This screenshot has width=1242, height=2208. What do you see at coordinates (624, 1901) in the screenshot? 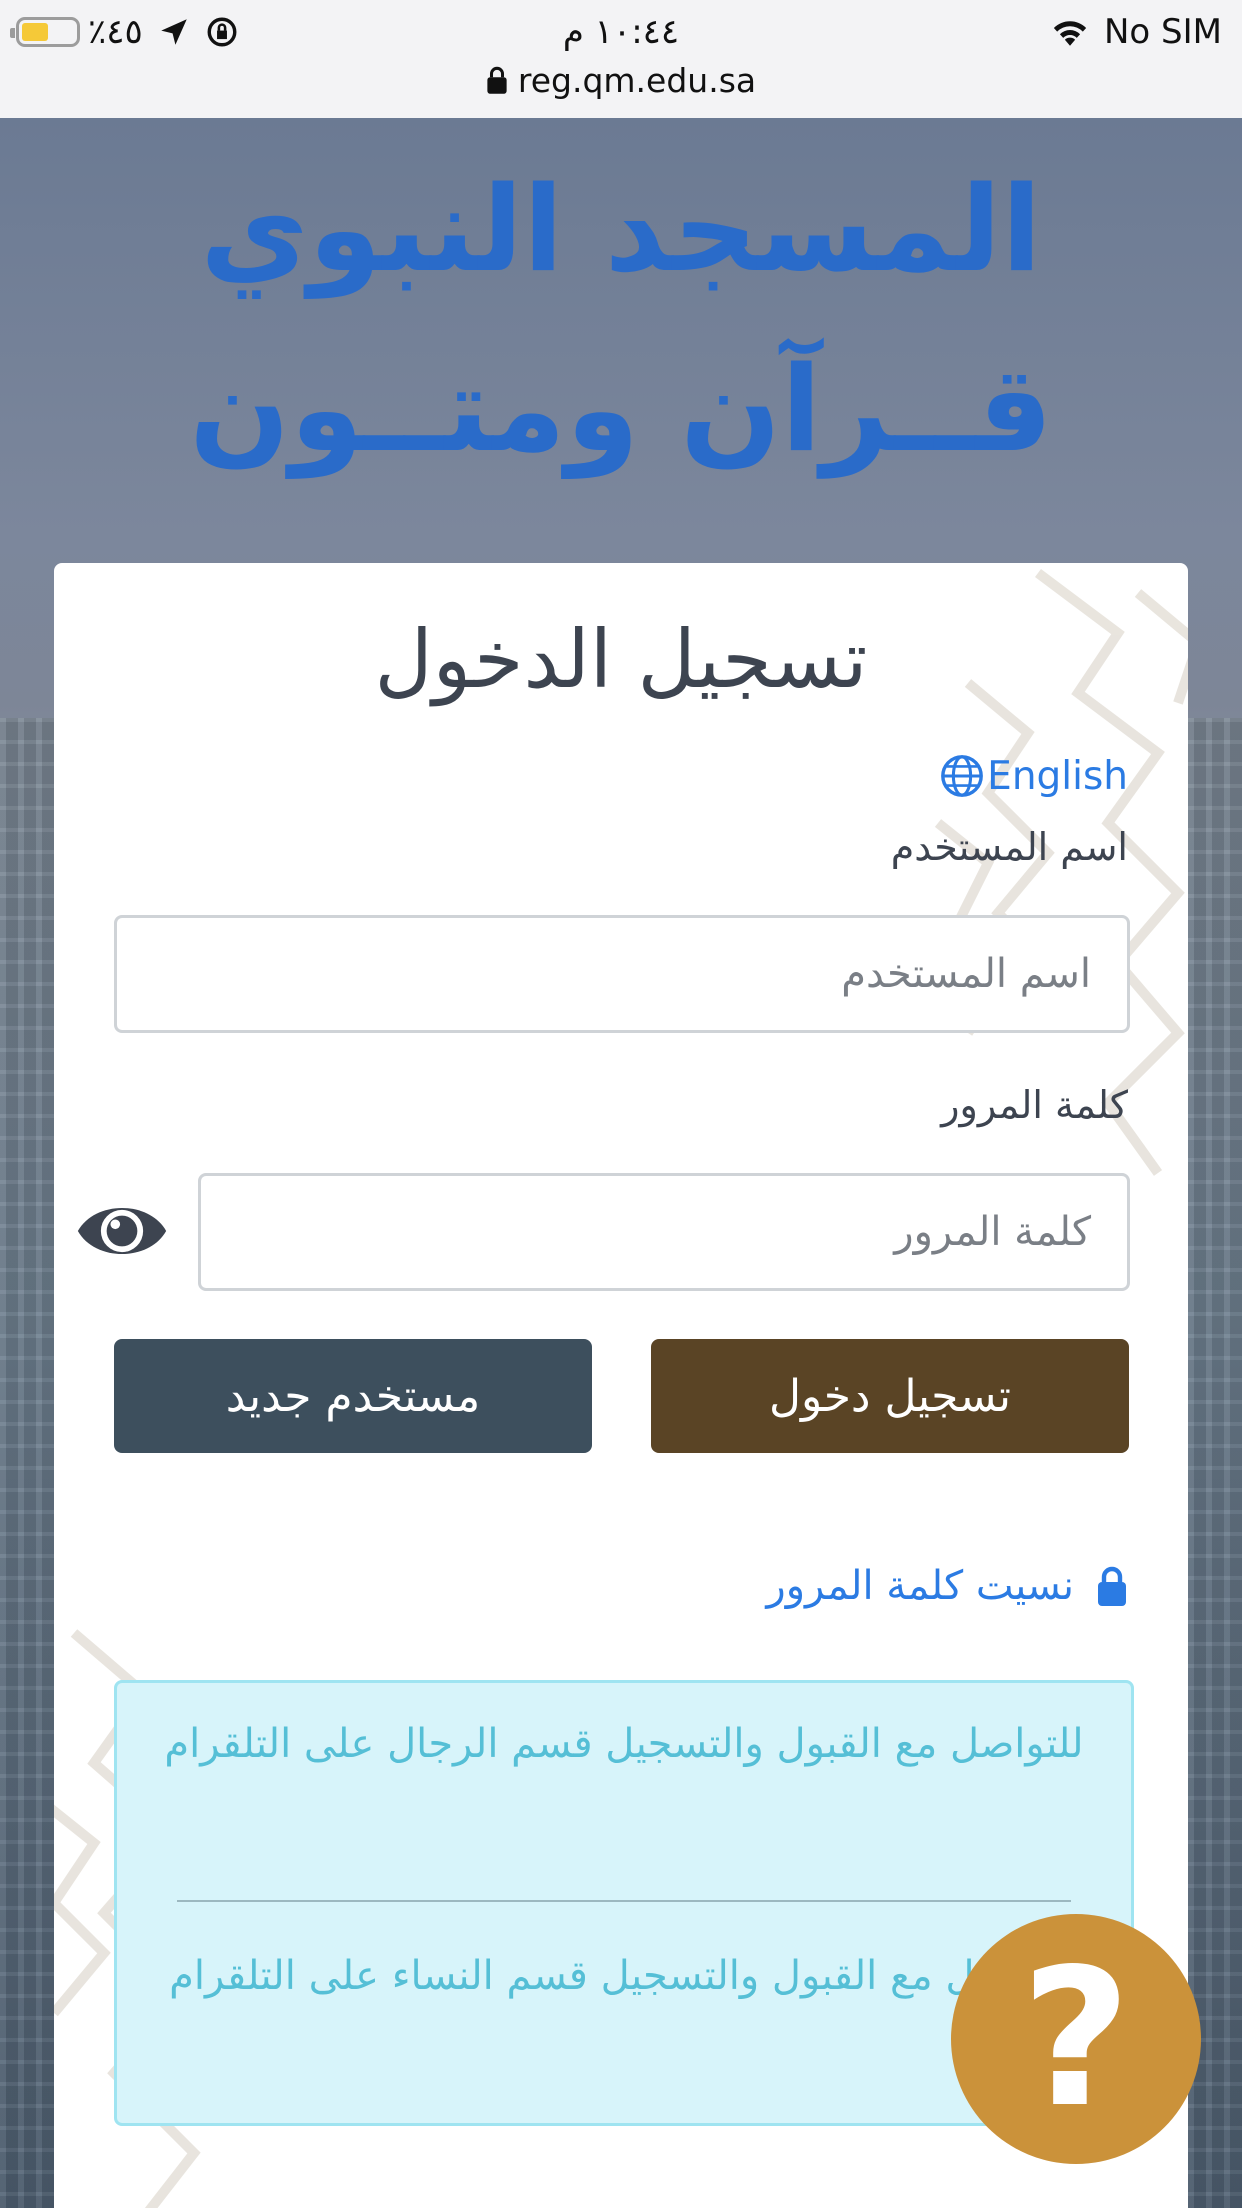
I see `divider` at bounding box center [624, 1901].